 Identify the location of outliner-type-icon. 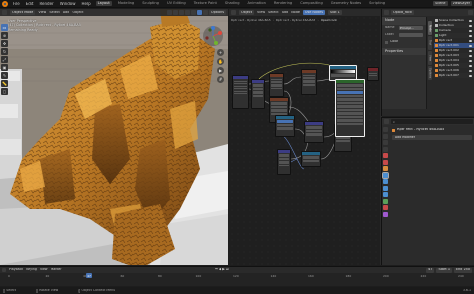
(386, 12).